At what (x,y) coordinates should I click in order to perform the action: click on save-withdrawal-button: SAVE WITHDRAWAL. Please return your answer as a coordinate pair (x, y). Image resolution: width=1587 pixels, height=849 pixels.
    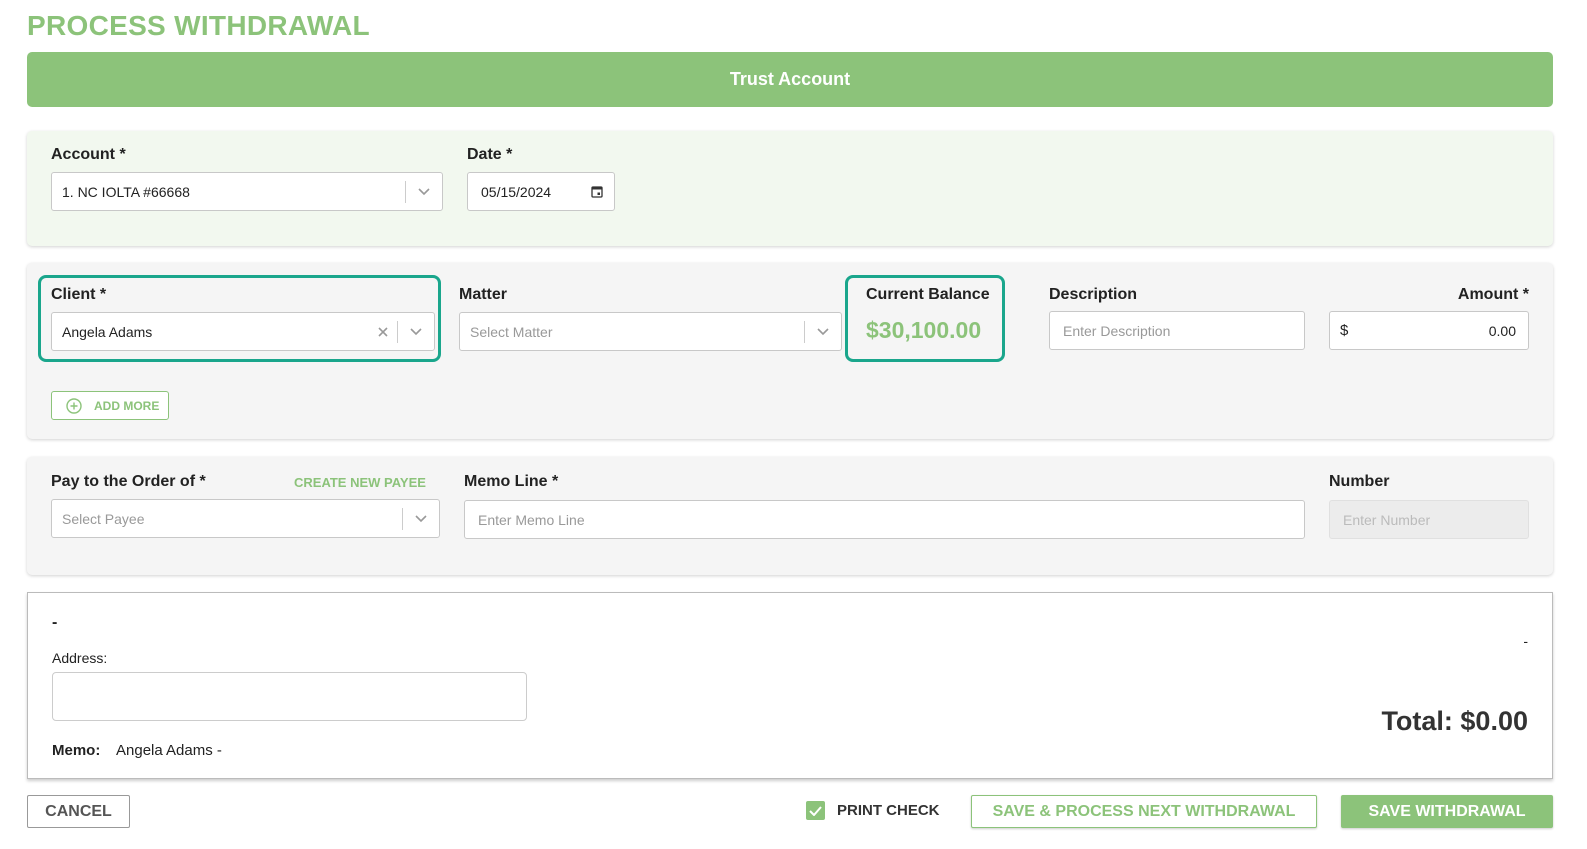
    Looking at the image, I should click on (1447, 811).